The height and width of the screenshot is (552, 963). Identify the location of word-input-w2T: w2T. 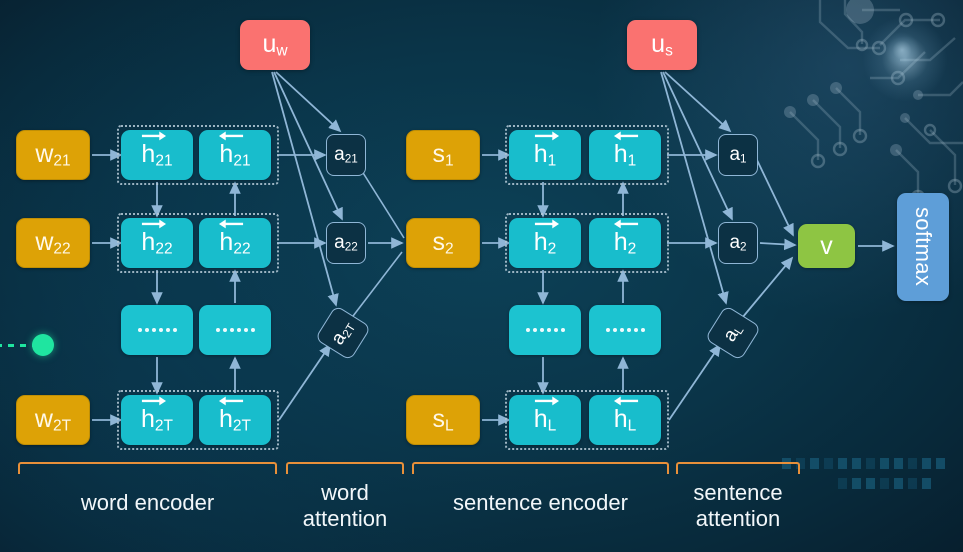
(53, 420).